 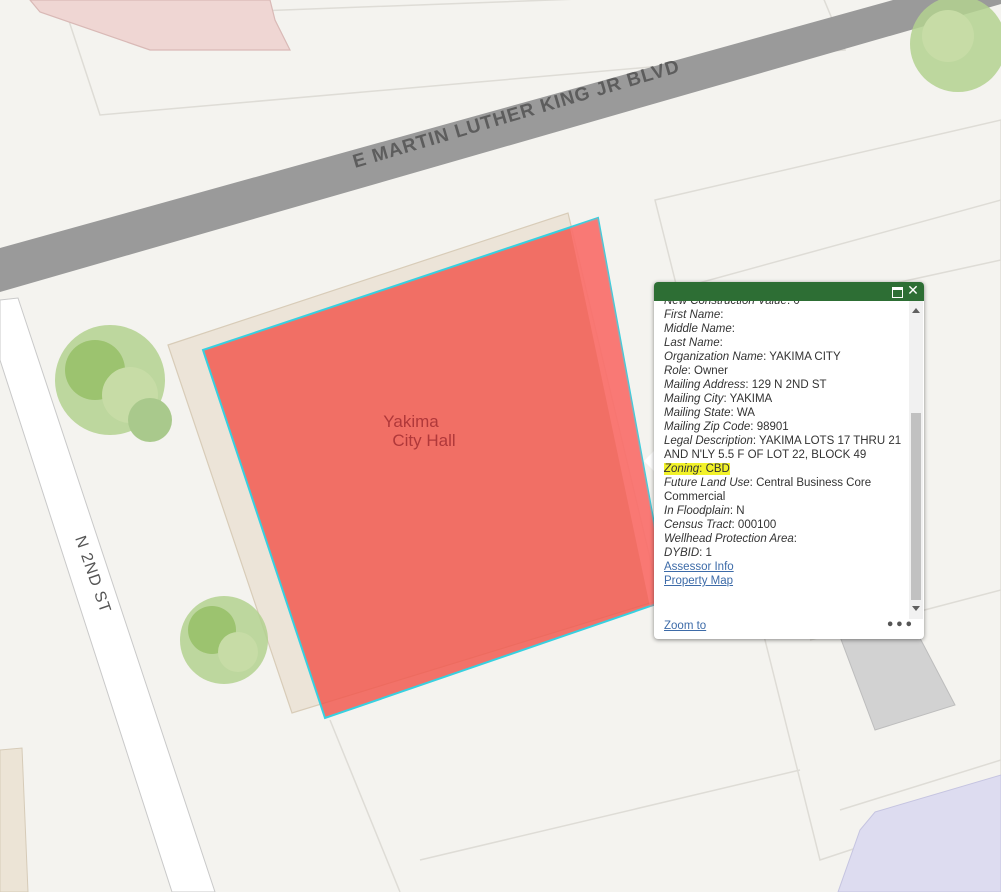 What do you see at coordinates (913, 291) in the screenshot?
I see `close-icon: ✕` at bounding box center [913, 291].